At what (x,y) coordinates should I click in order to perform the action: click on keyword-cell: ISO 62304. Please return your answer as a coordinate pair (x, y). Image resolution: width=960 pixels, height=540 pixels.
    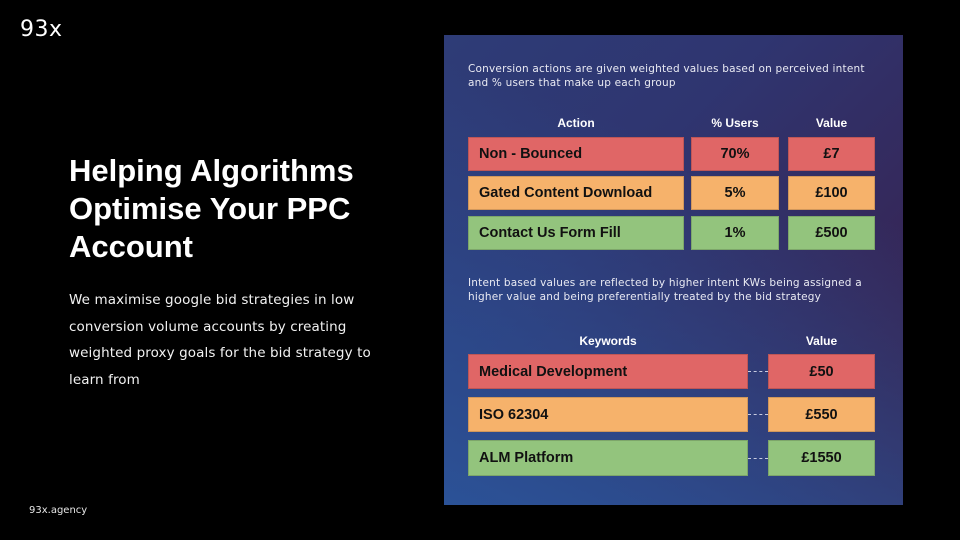
    Looking at the image, I should click on (608, 414).